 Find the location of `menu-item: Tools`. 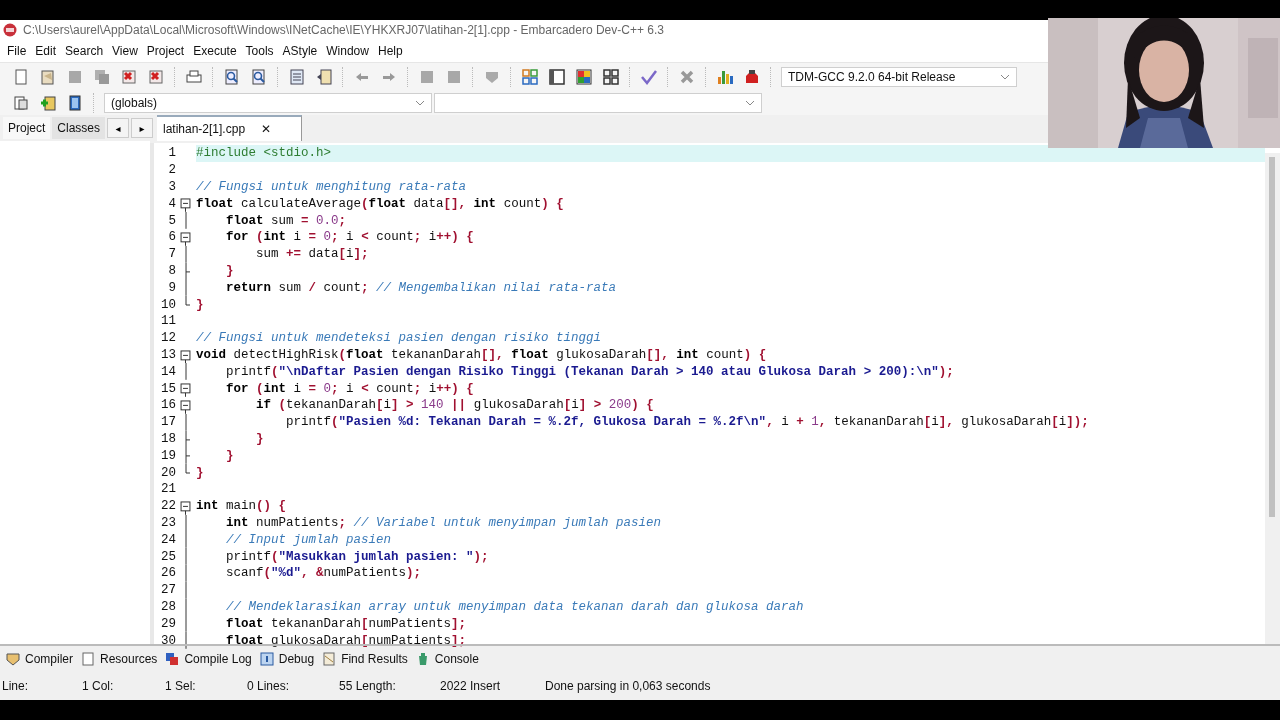

menu-item: Tools is located at coordinates (260, 51).